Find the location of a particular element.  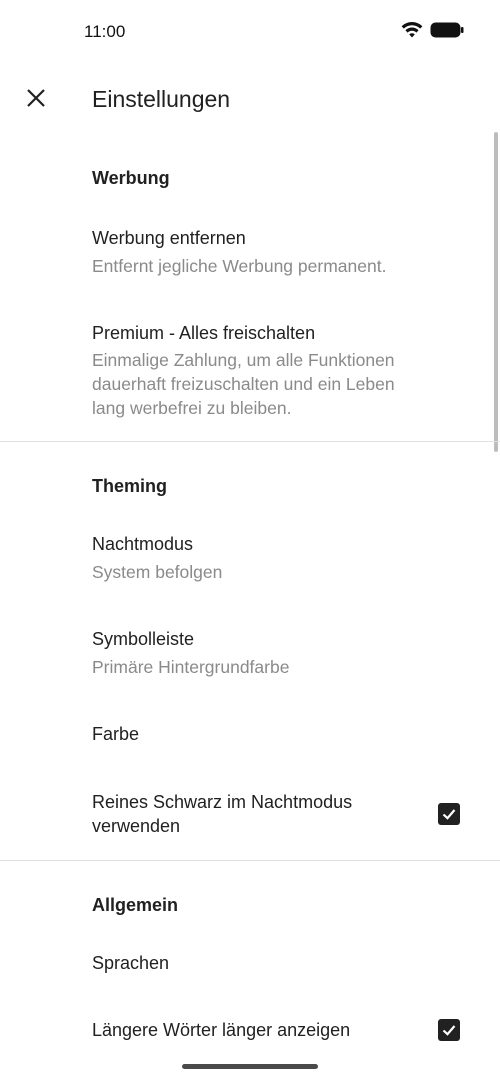

pref-summary-line: lang werbefrei zu bleiben. is located at coordinates (192, 408).